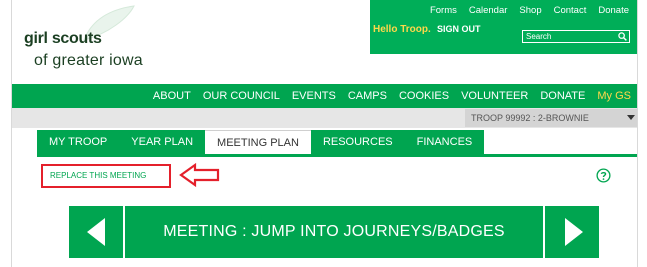 The image size is (647, 267). I want to click on nav-item-about: ABOUT, so click(172, 96).